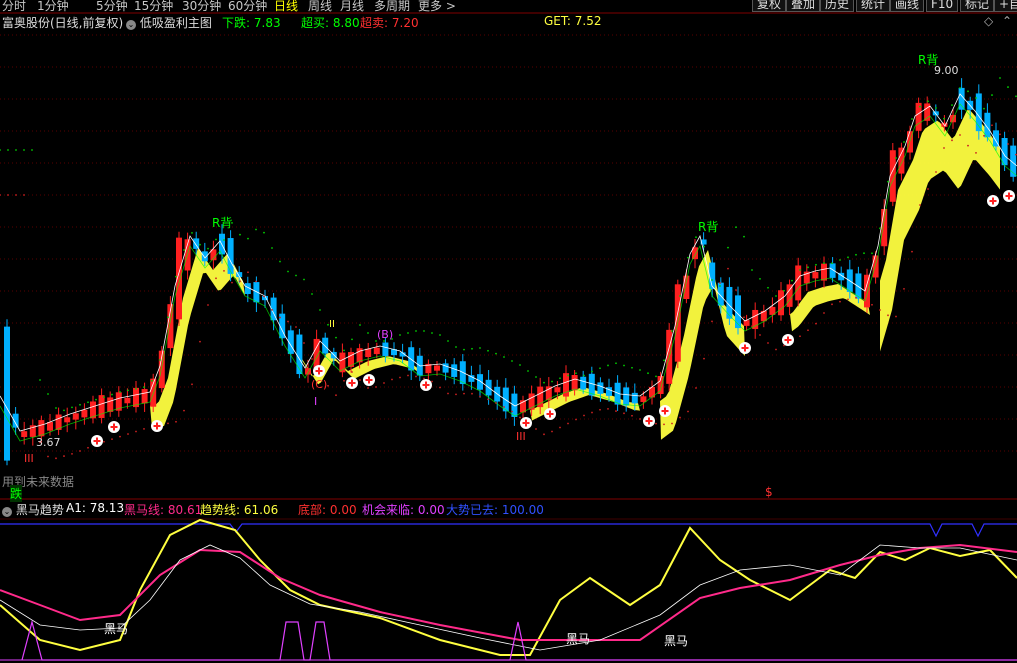 The width and height of the screenshot is (1017, 663). What do you see at coordinates (988, 23) in the screenshot?
I see `diamond-icon: ◇` at bounding box center [988, 23].